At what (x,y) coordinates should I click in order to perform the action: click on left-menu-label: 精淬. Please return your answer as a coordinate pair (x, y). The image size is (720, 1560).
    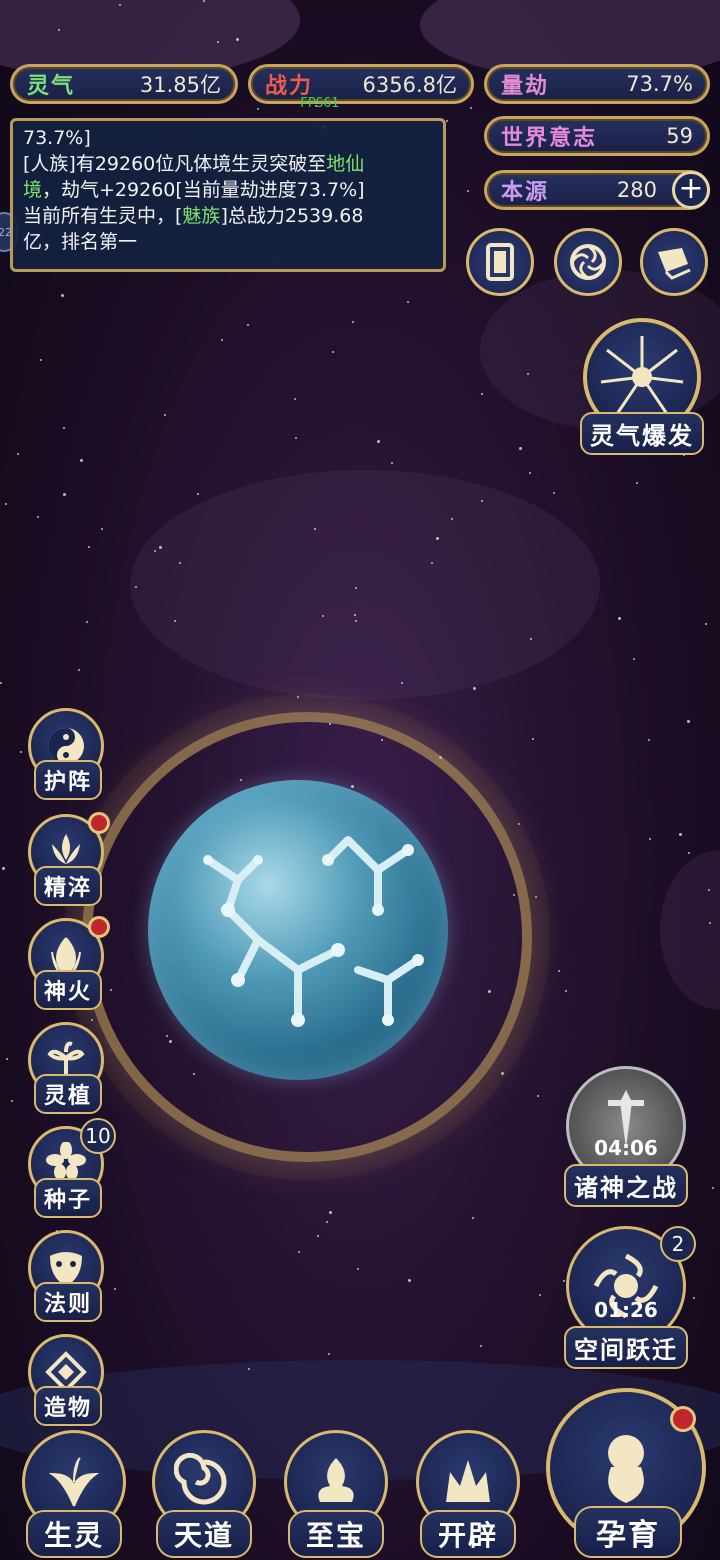
    Looking at the image, I should click on (68, 886).